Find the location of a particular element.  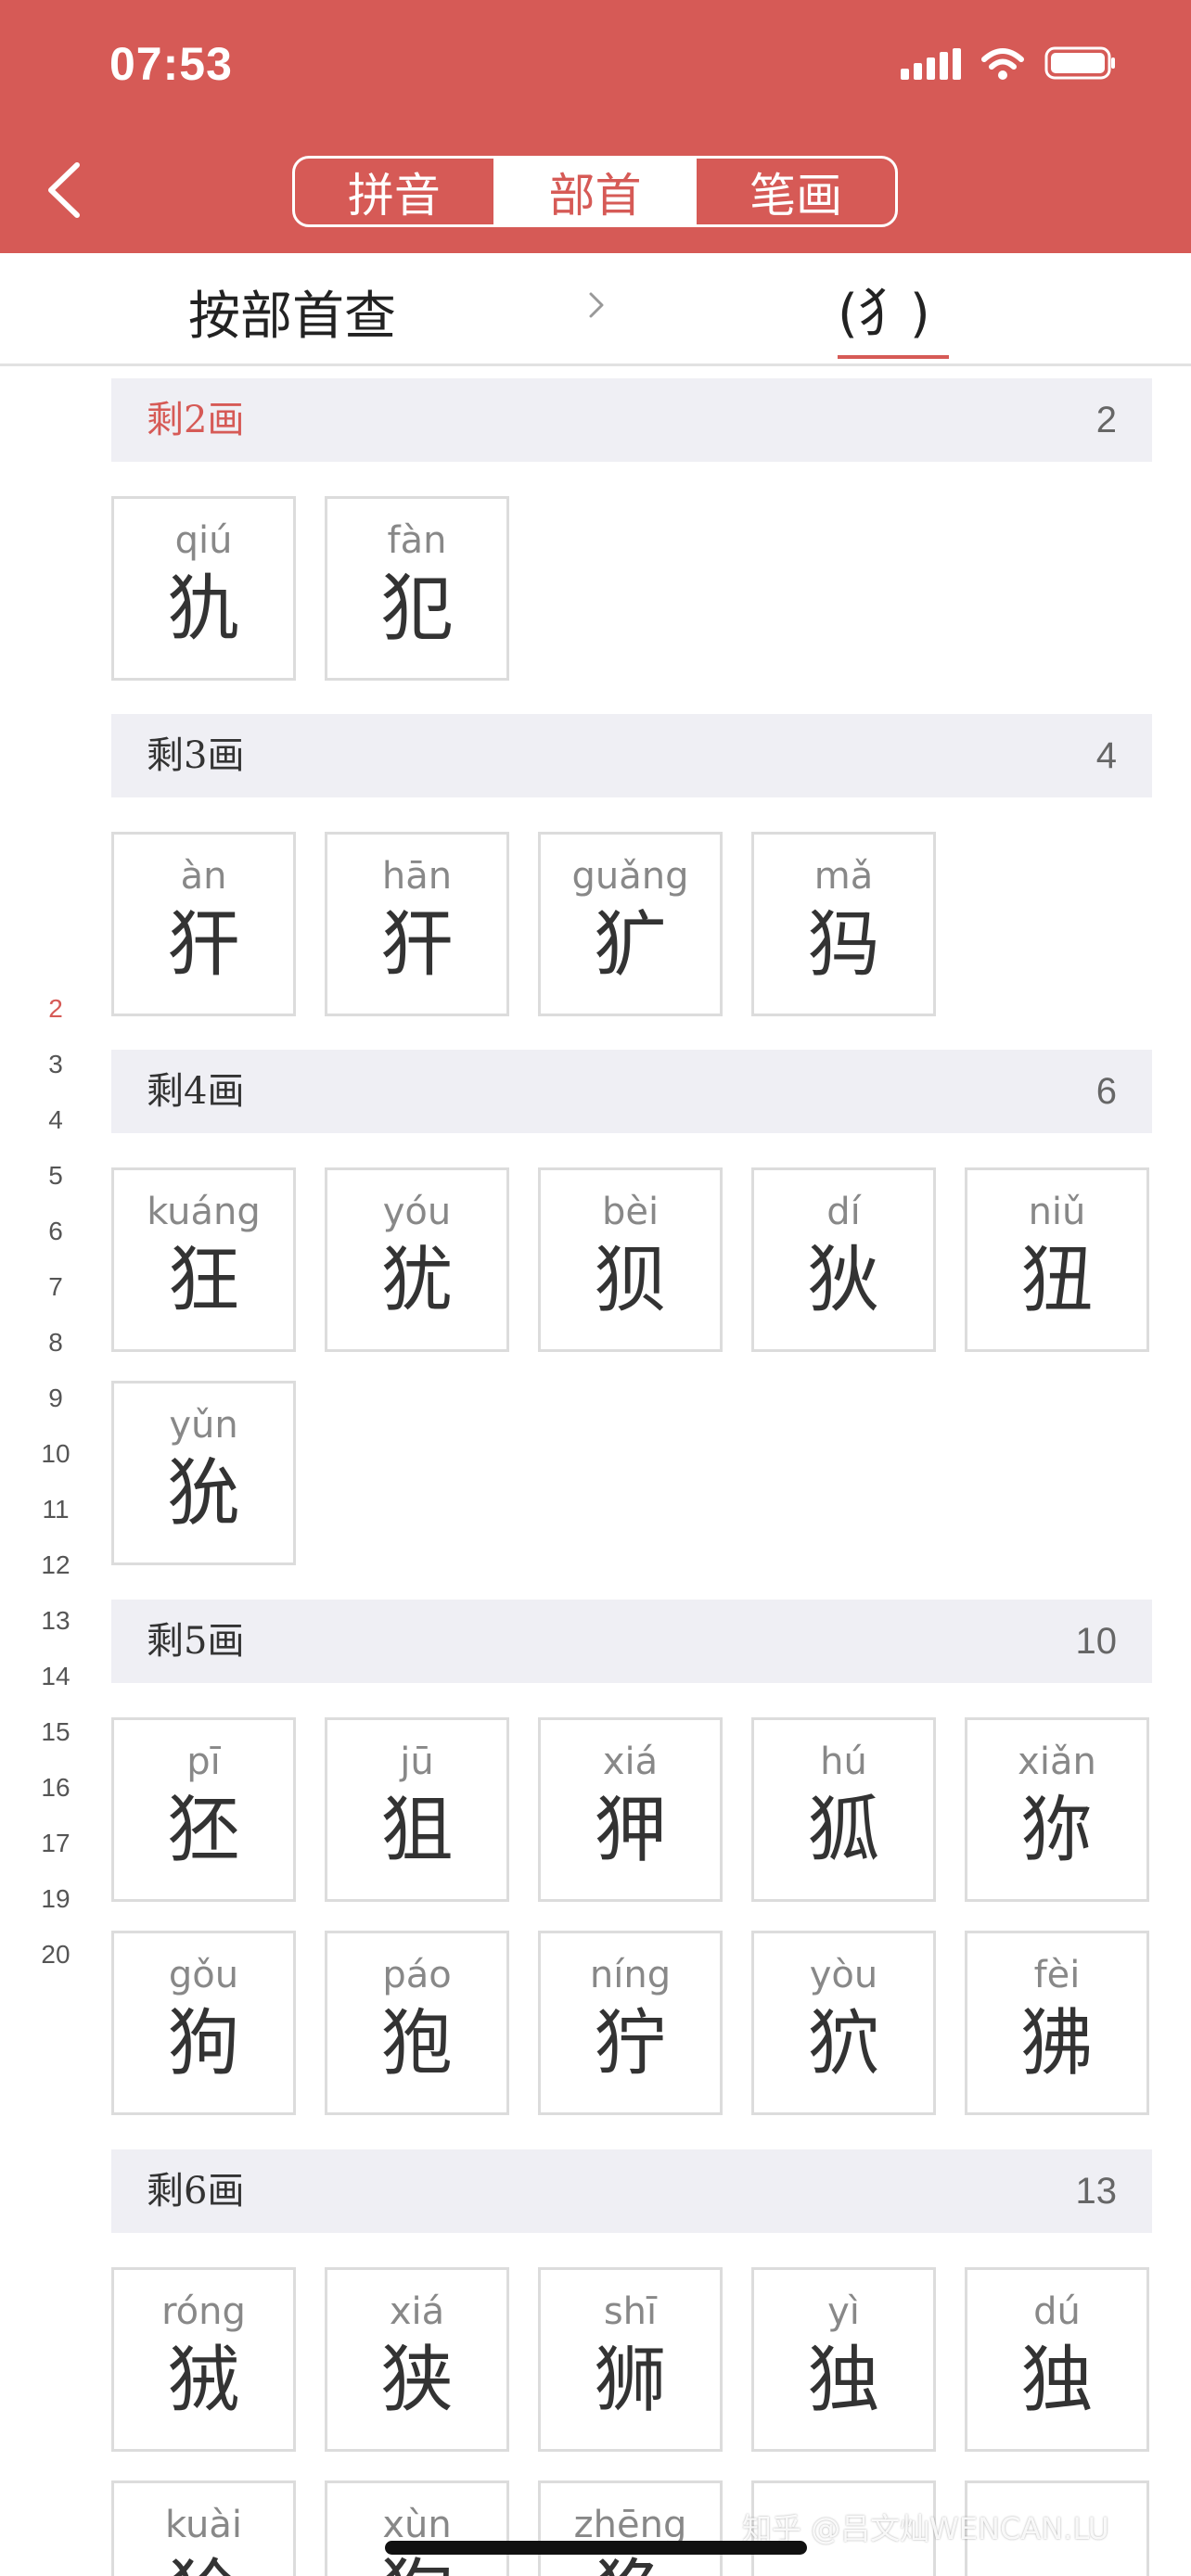

character-glyph: 狒 is located at coordinates (1057, 2044).